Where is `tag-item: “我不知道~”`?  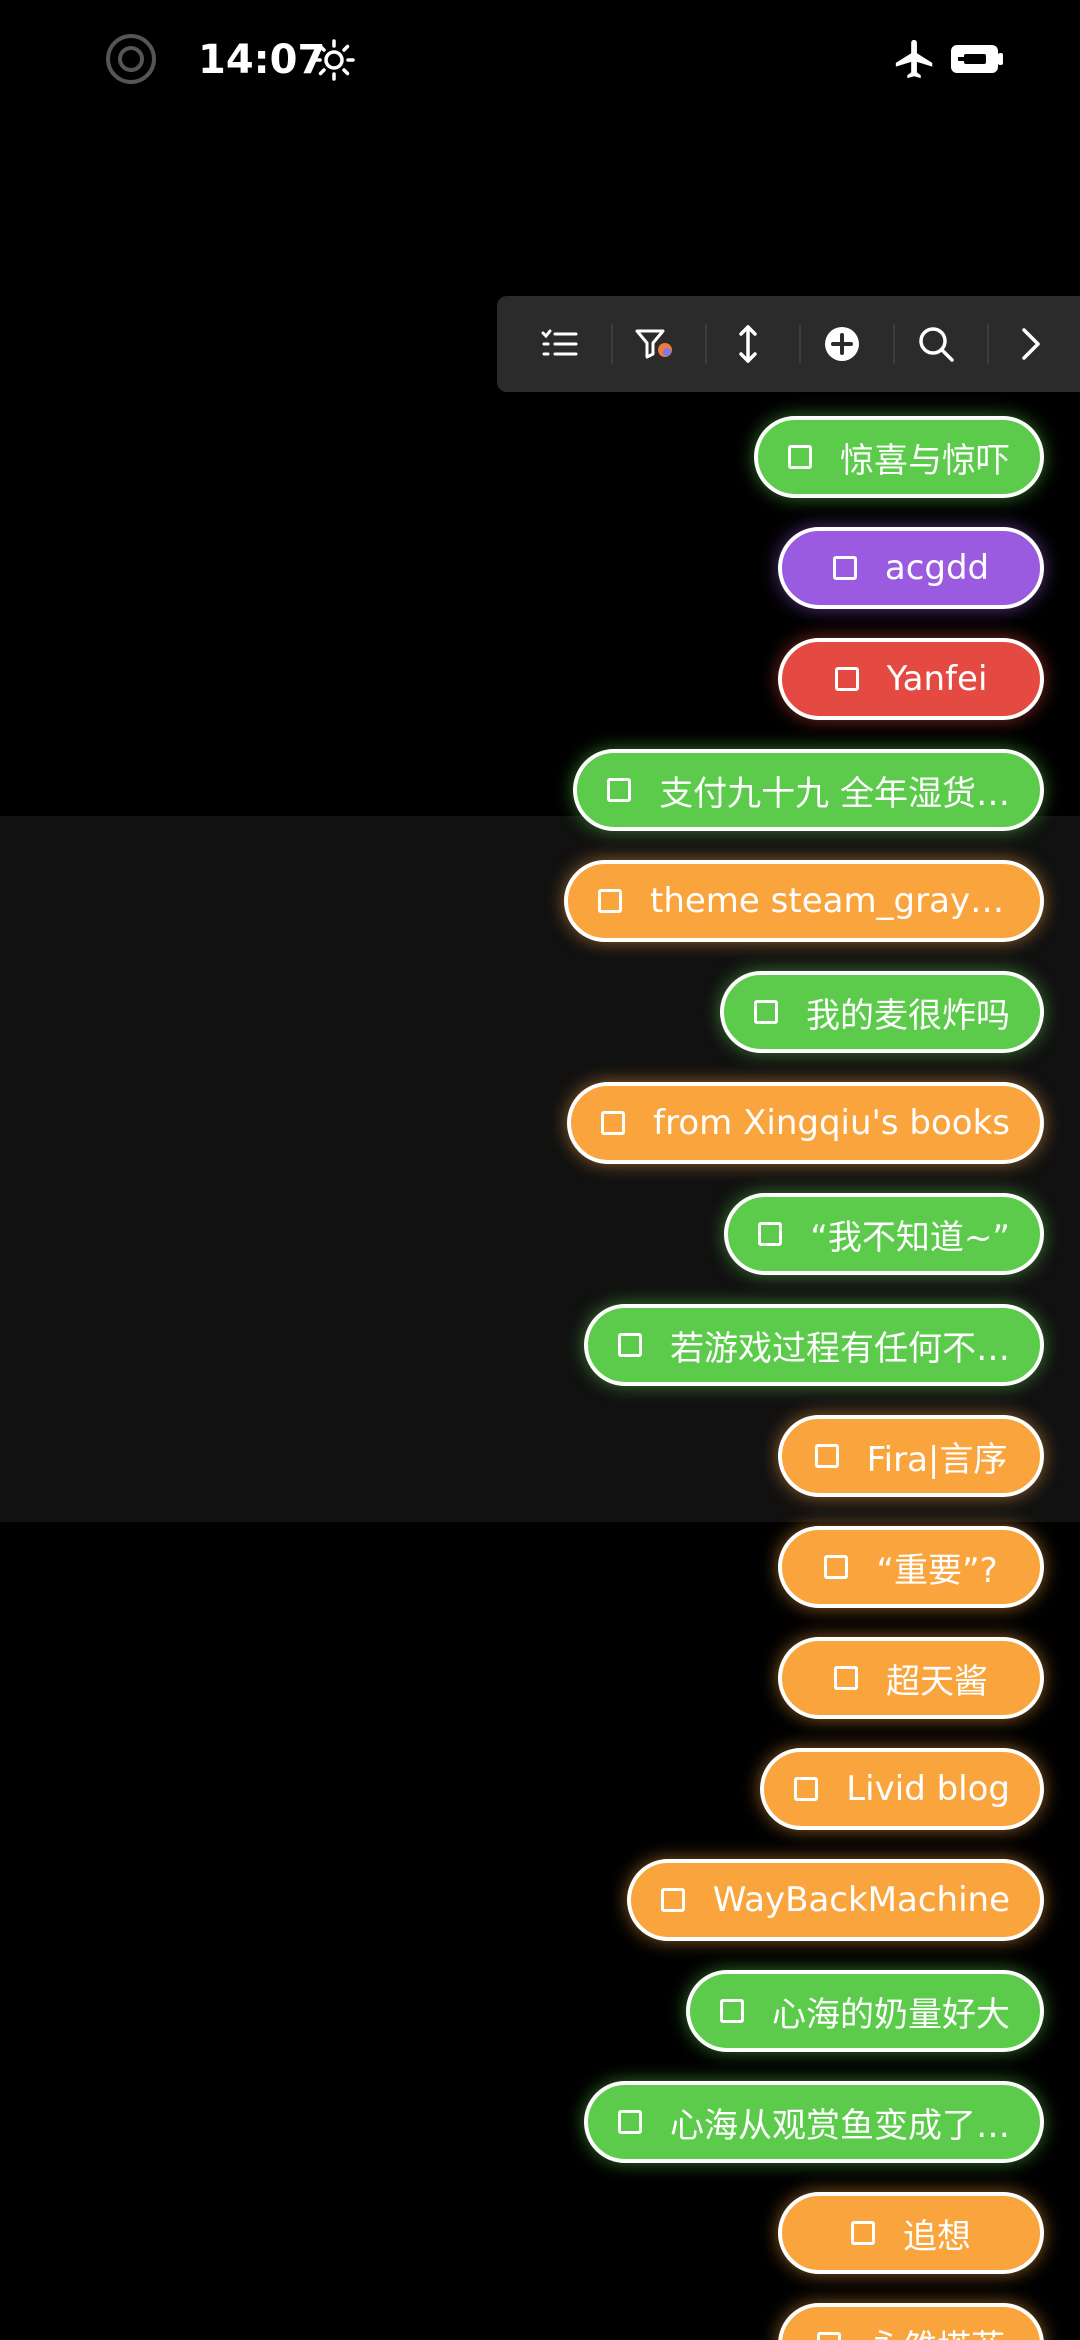 tag-item: “我不知道~” is located at coordinates (884, 1234).